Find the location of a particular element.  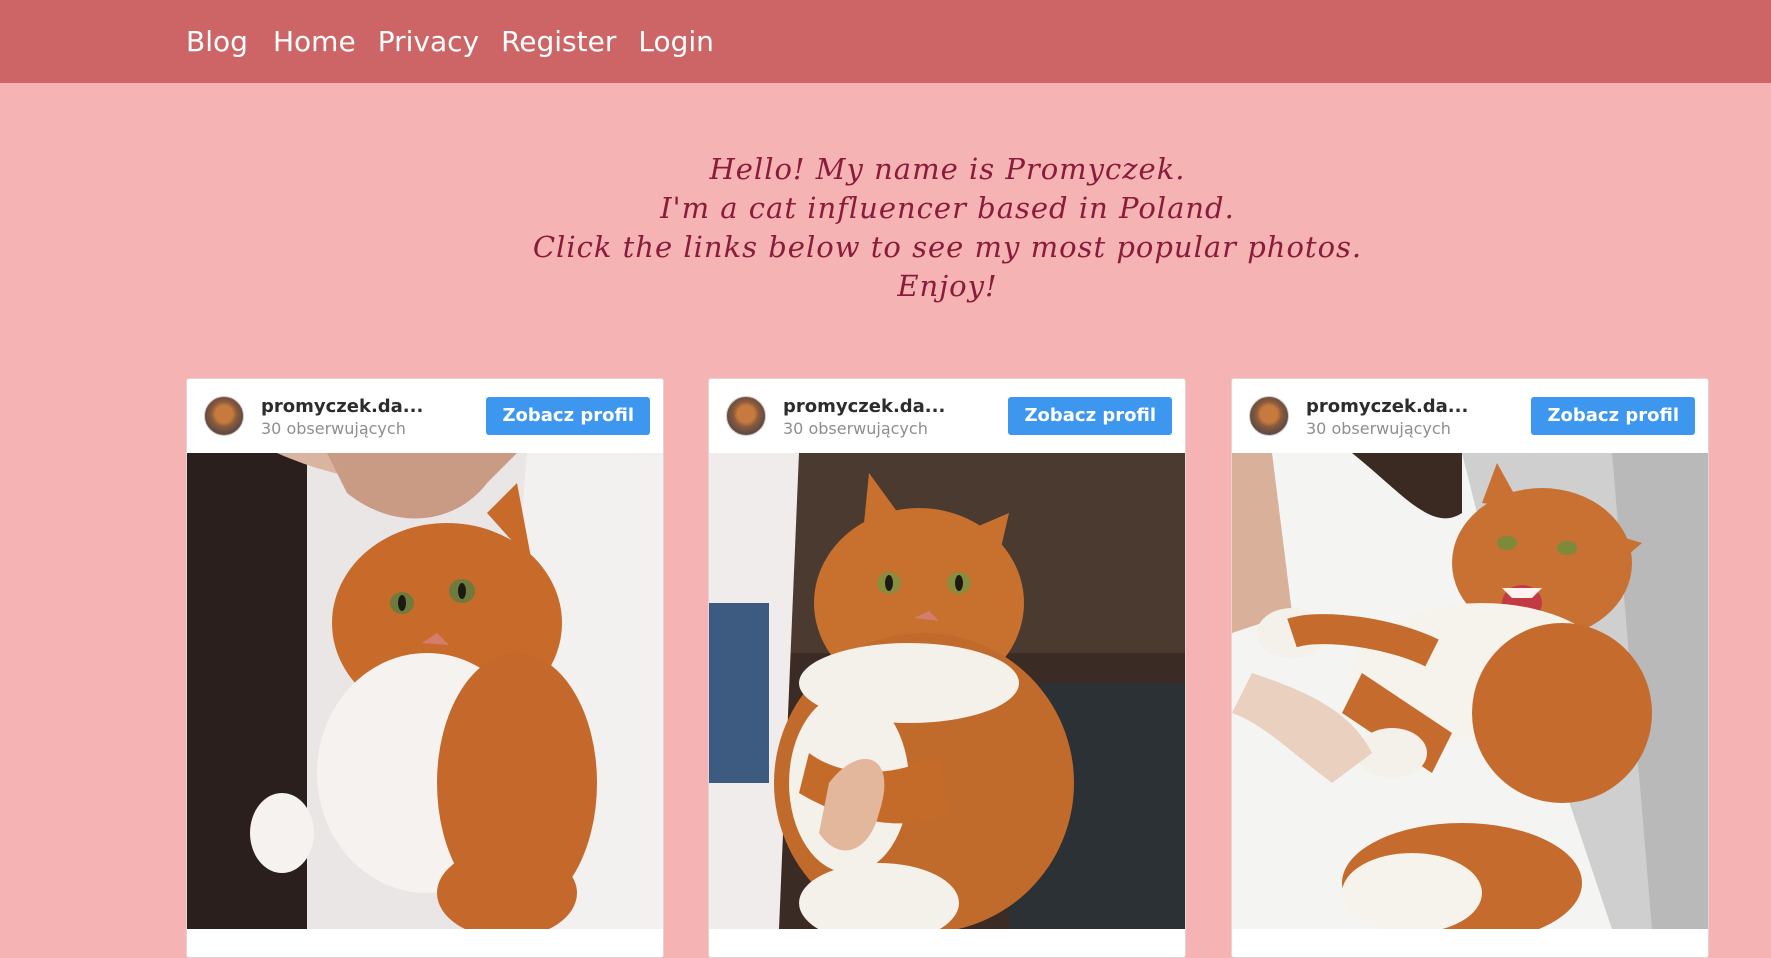

cat-photo-cuddle-illustration is located at coordinates (425, 691).